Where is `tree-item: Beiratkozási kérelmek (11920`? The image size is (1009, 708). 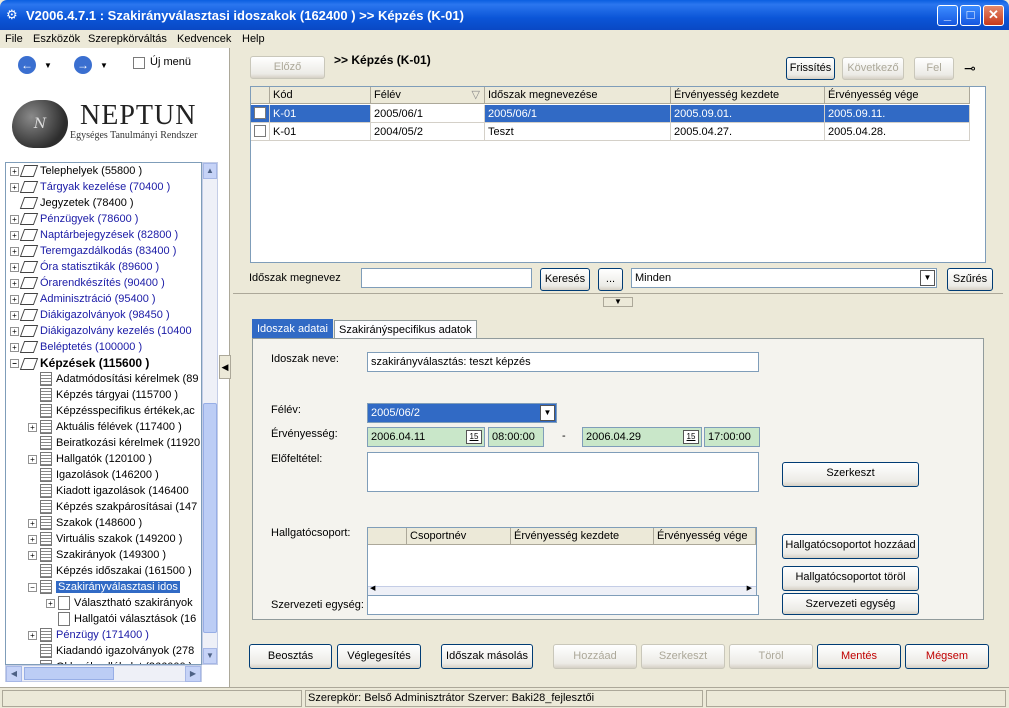 tree-item: Beiratkozási kérelmek (11920 is located at coordinates (114, 443).